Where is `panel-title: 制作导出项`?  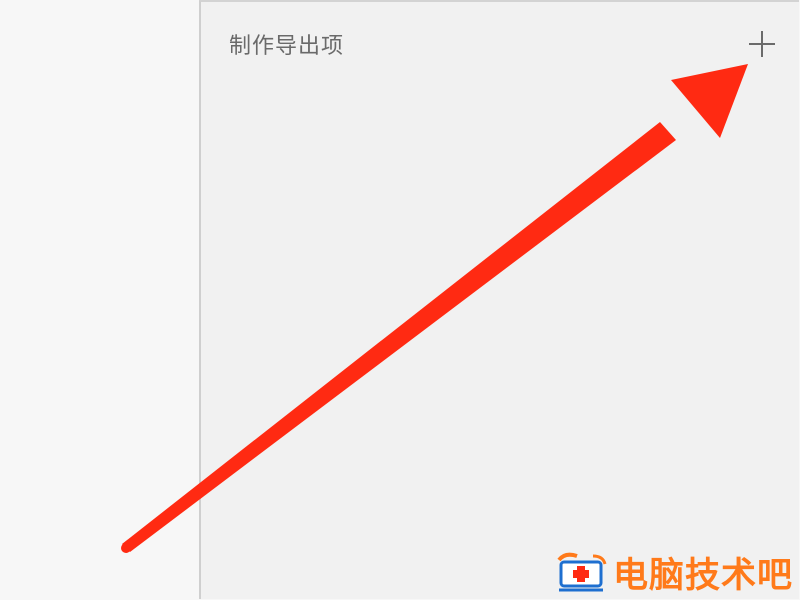
panel-title: 制作导出项 is located at coordinates (287, 46).